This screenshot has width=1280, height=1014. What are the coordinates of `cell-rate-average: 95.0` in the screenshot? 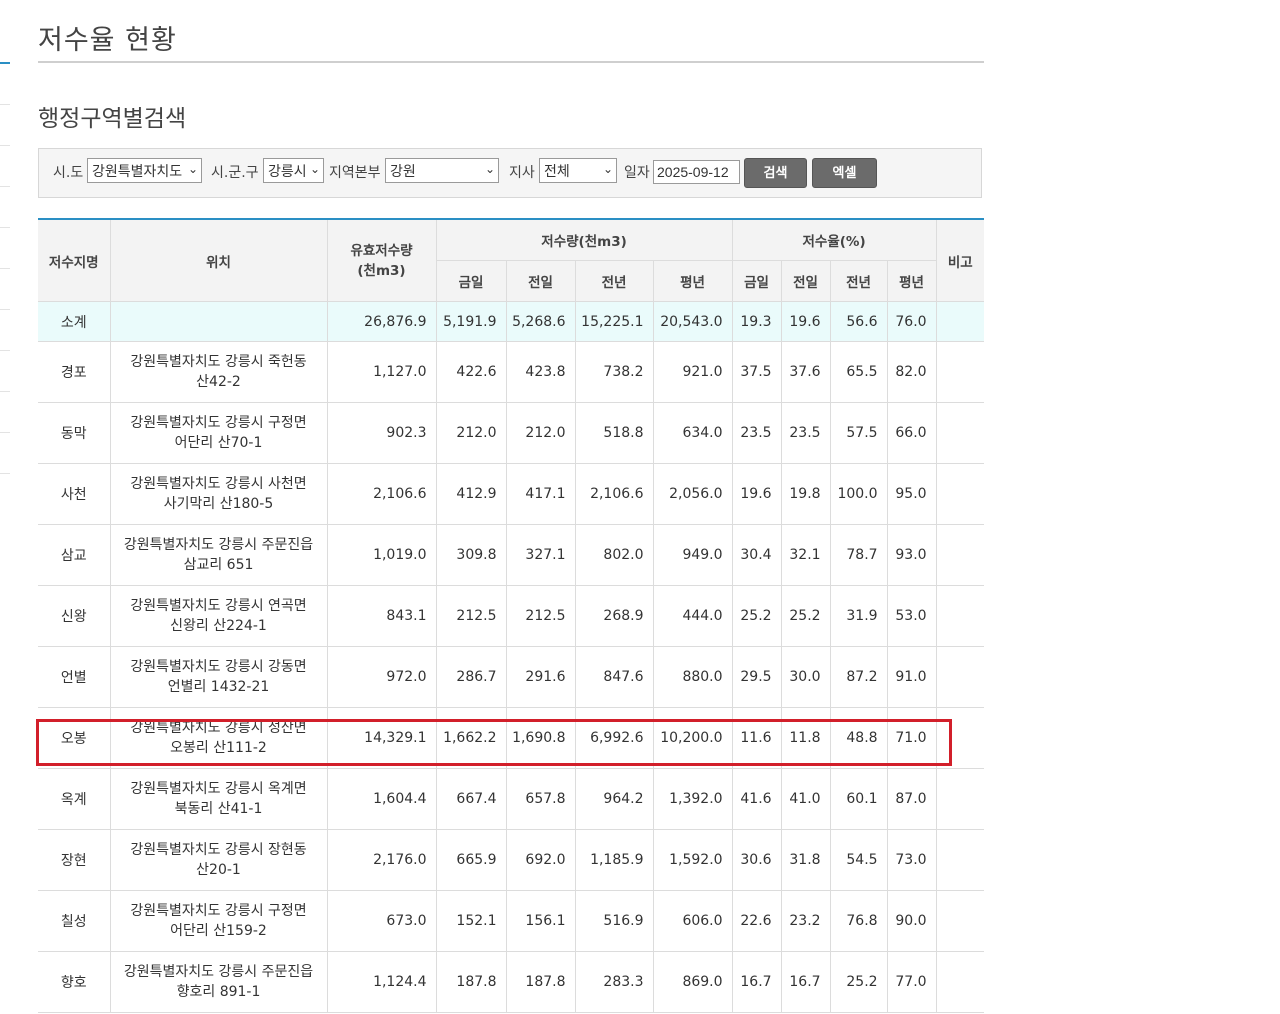 It's located at (911, 494).